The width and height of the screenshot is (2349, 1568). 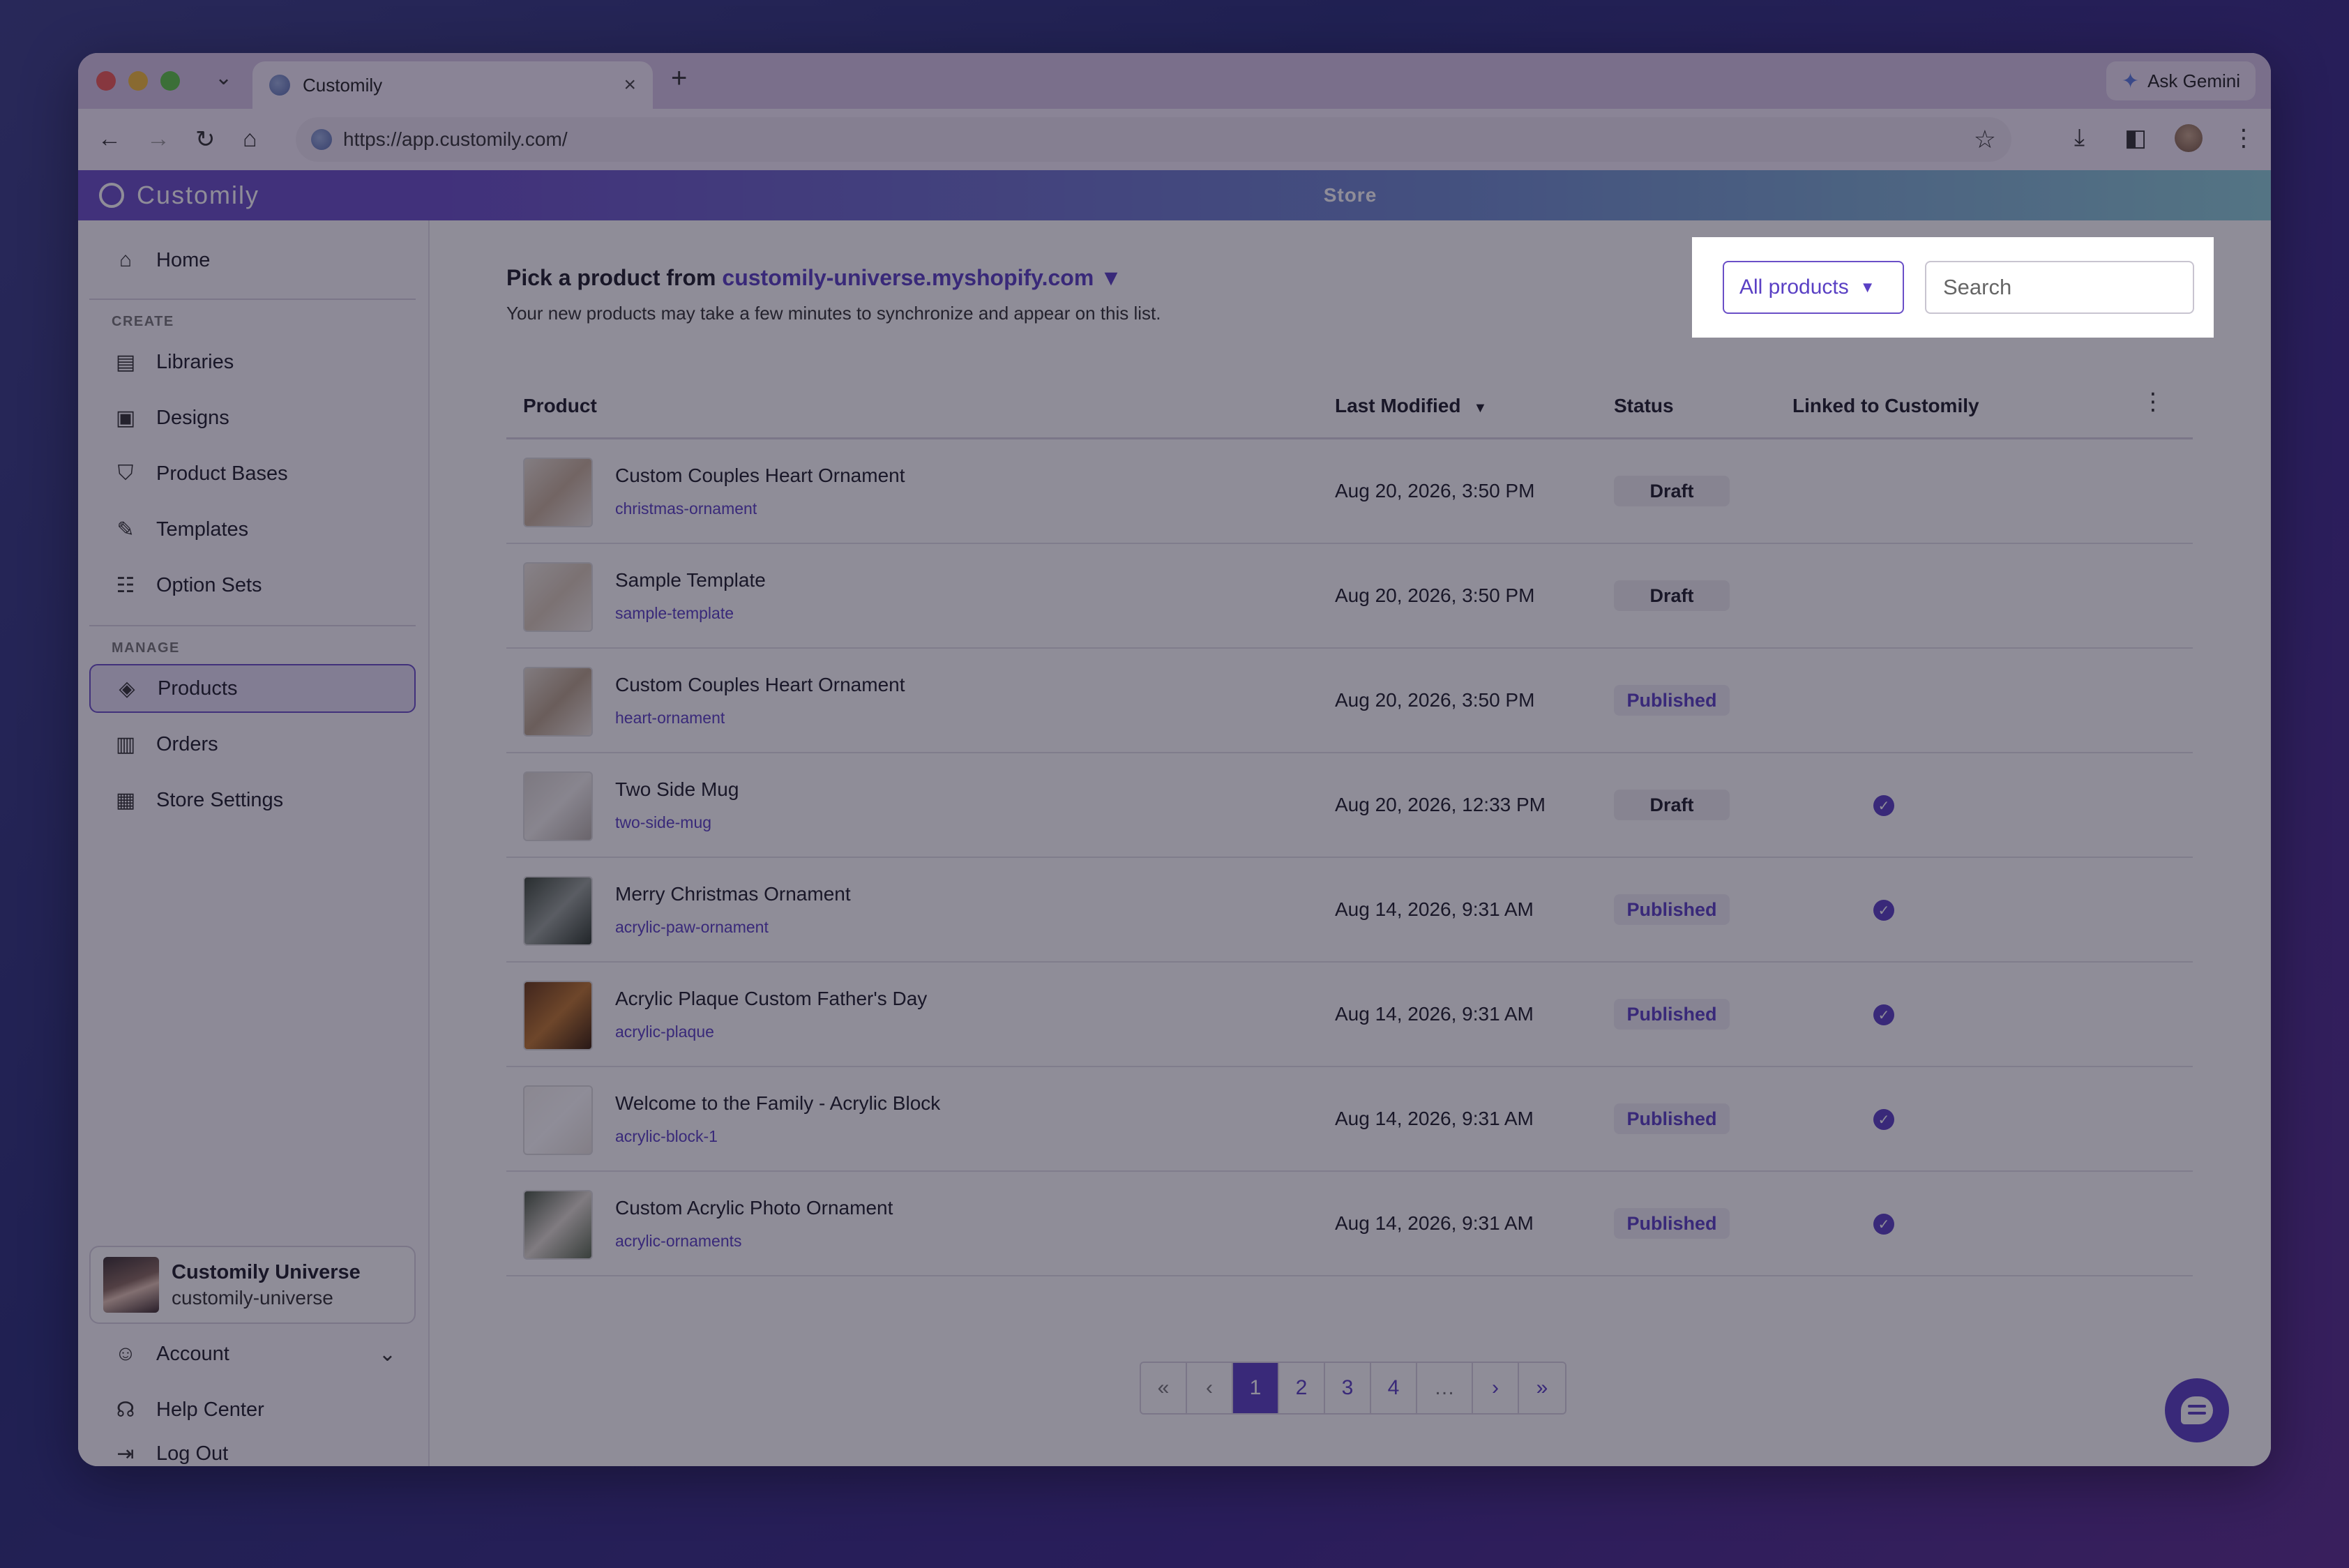 What do you see at coordinates (686, 508) in the screenshot?
I see `product-handle: christmas-ornament` at bounding box center [686, 508].